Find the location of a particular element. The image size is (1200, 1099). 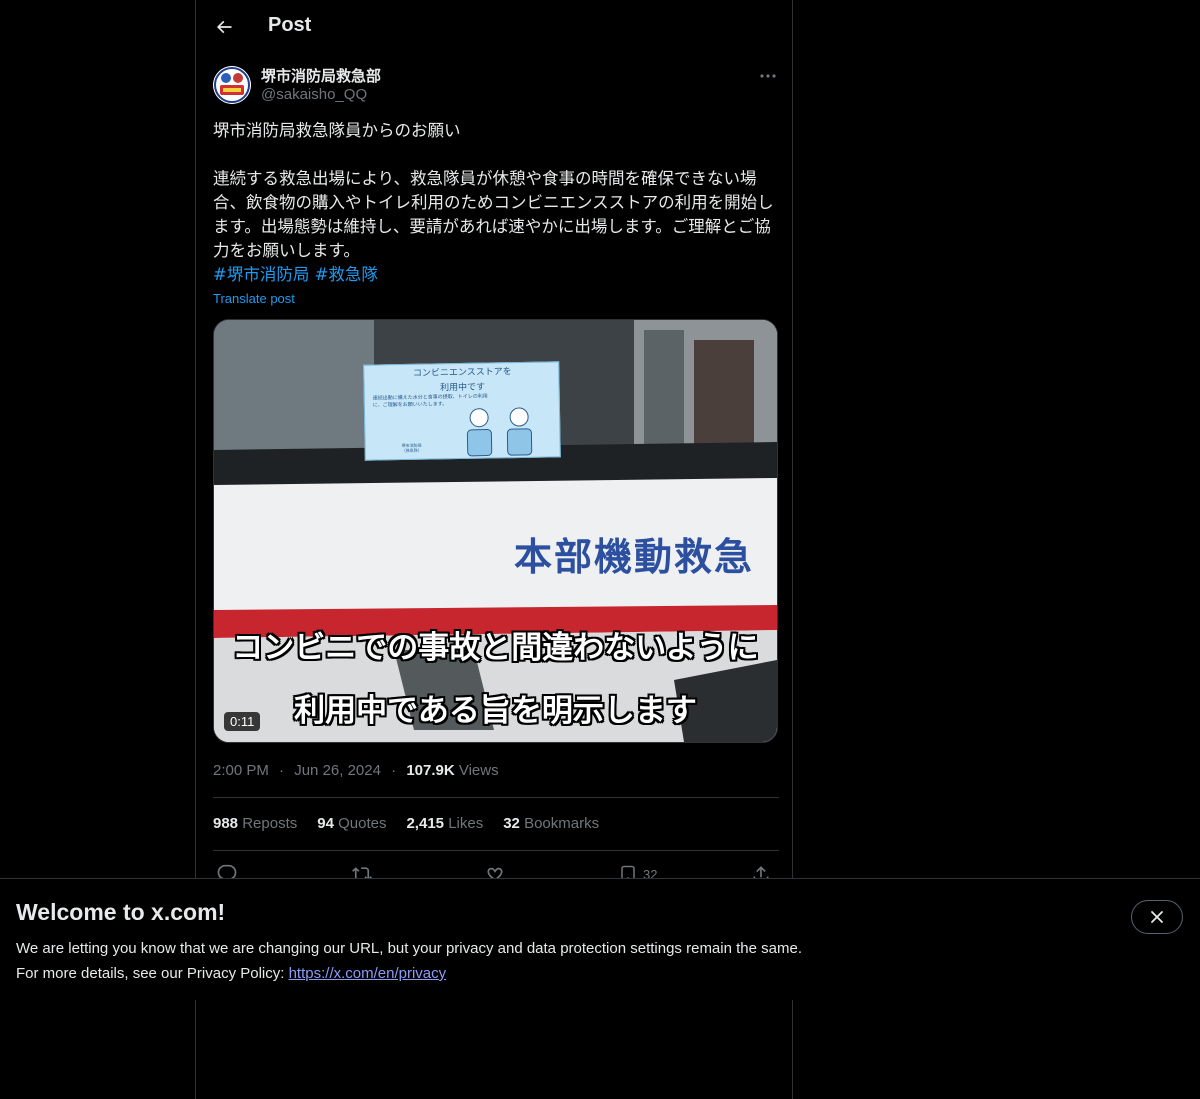

likes-label: Likes is located at coordinates (466, 823).